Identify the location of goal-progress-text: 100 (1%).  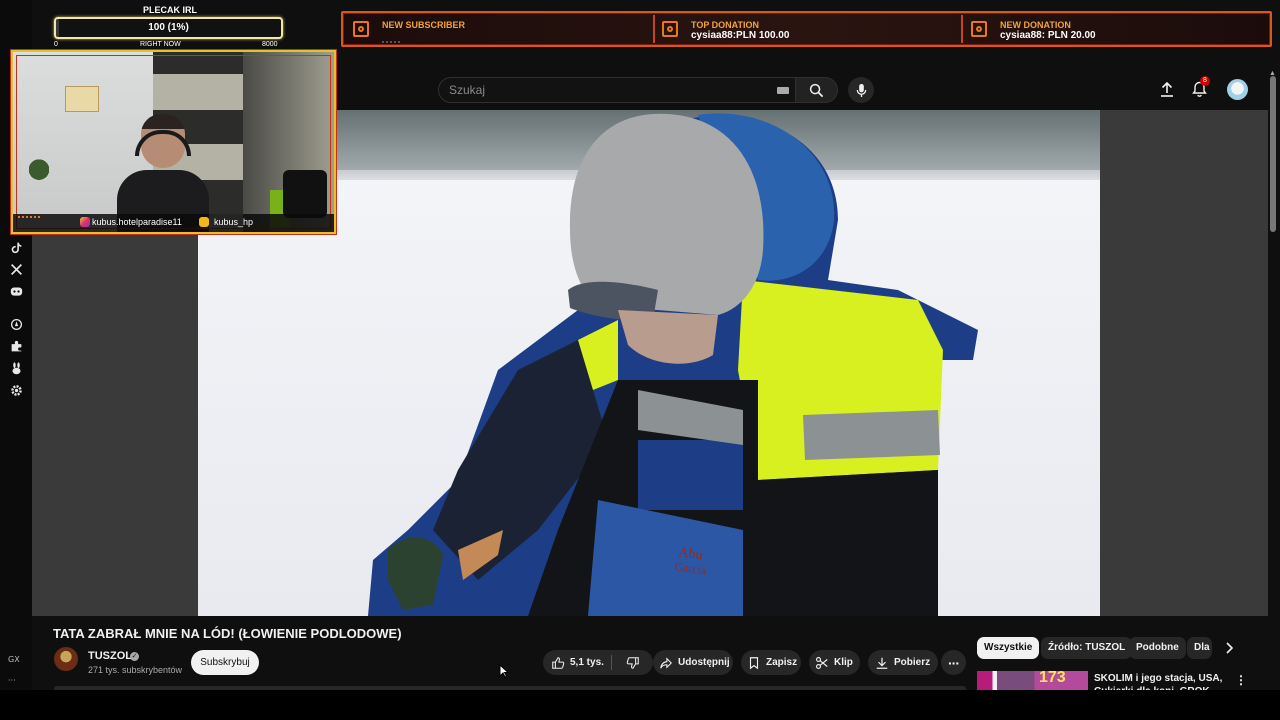
(168, 27).